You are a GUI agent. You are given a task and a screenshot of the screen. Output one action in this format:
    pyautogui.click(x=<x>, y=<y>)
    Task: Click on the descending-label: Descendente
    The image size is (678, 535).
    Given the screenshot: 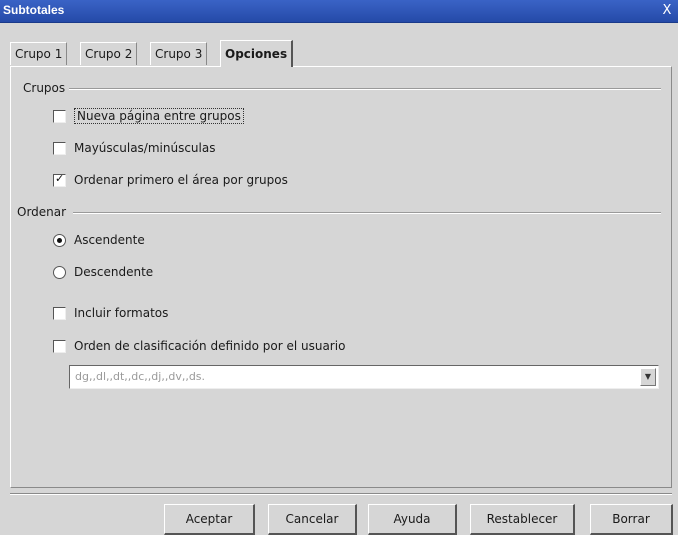 What is the action you would take?
    pyautogui.click(x=114, y=272)
    